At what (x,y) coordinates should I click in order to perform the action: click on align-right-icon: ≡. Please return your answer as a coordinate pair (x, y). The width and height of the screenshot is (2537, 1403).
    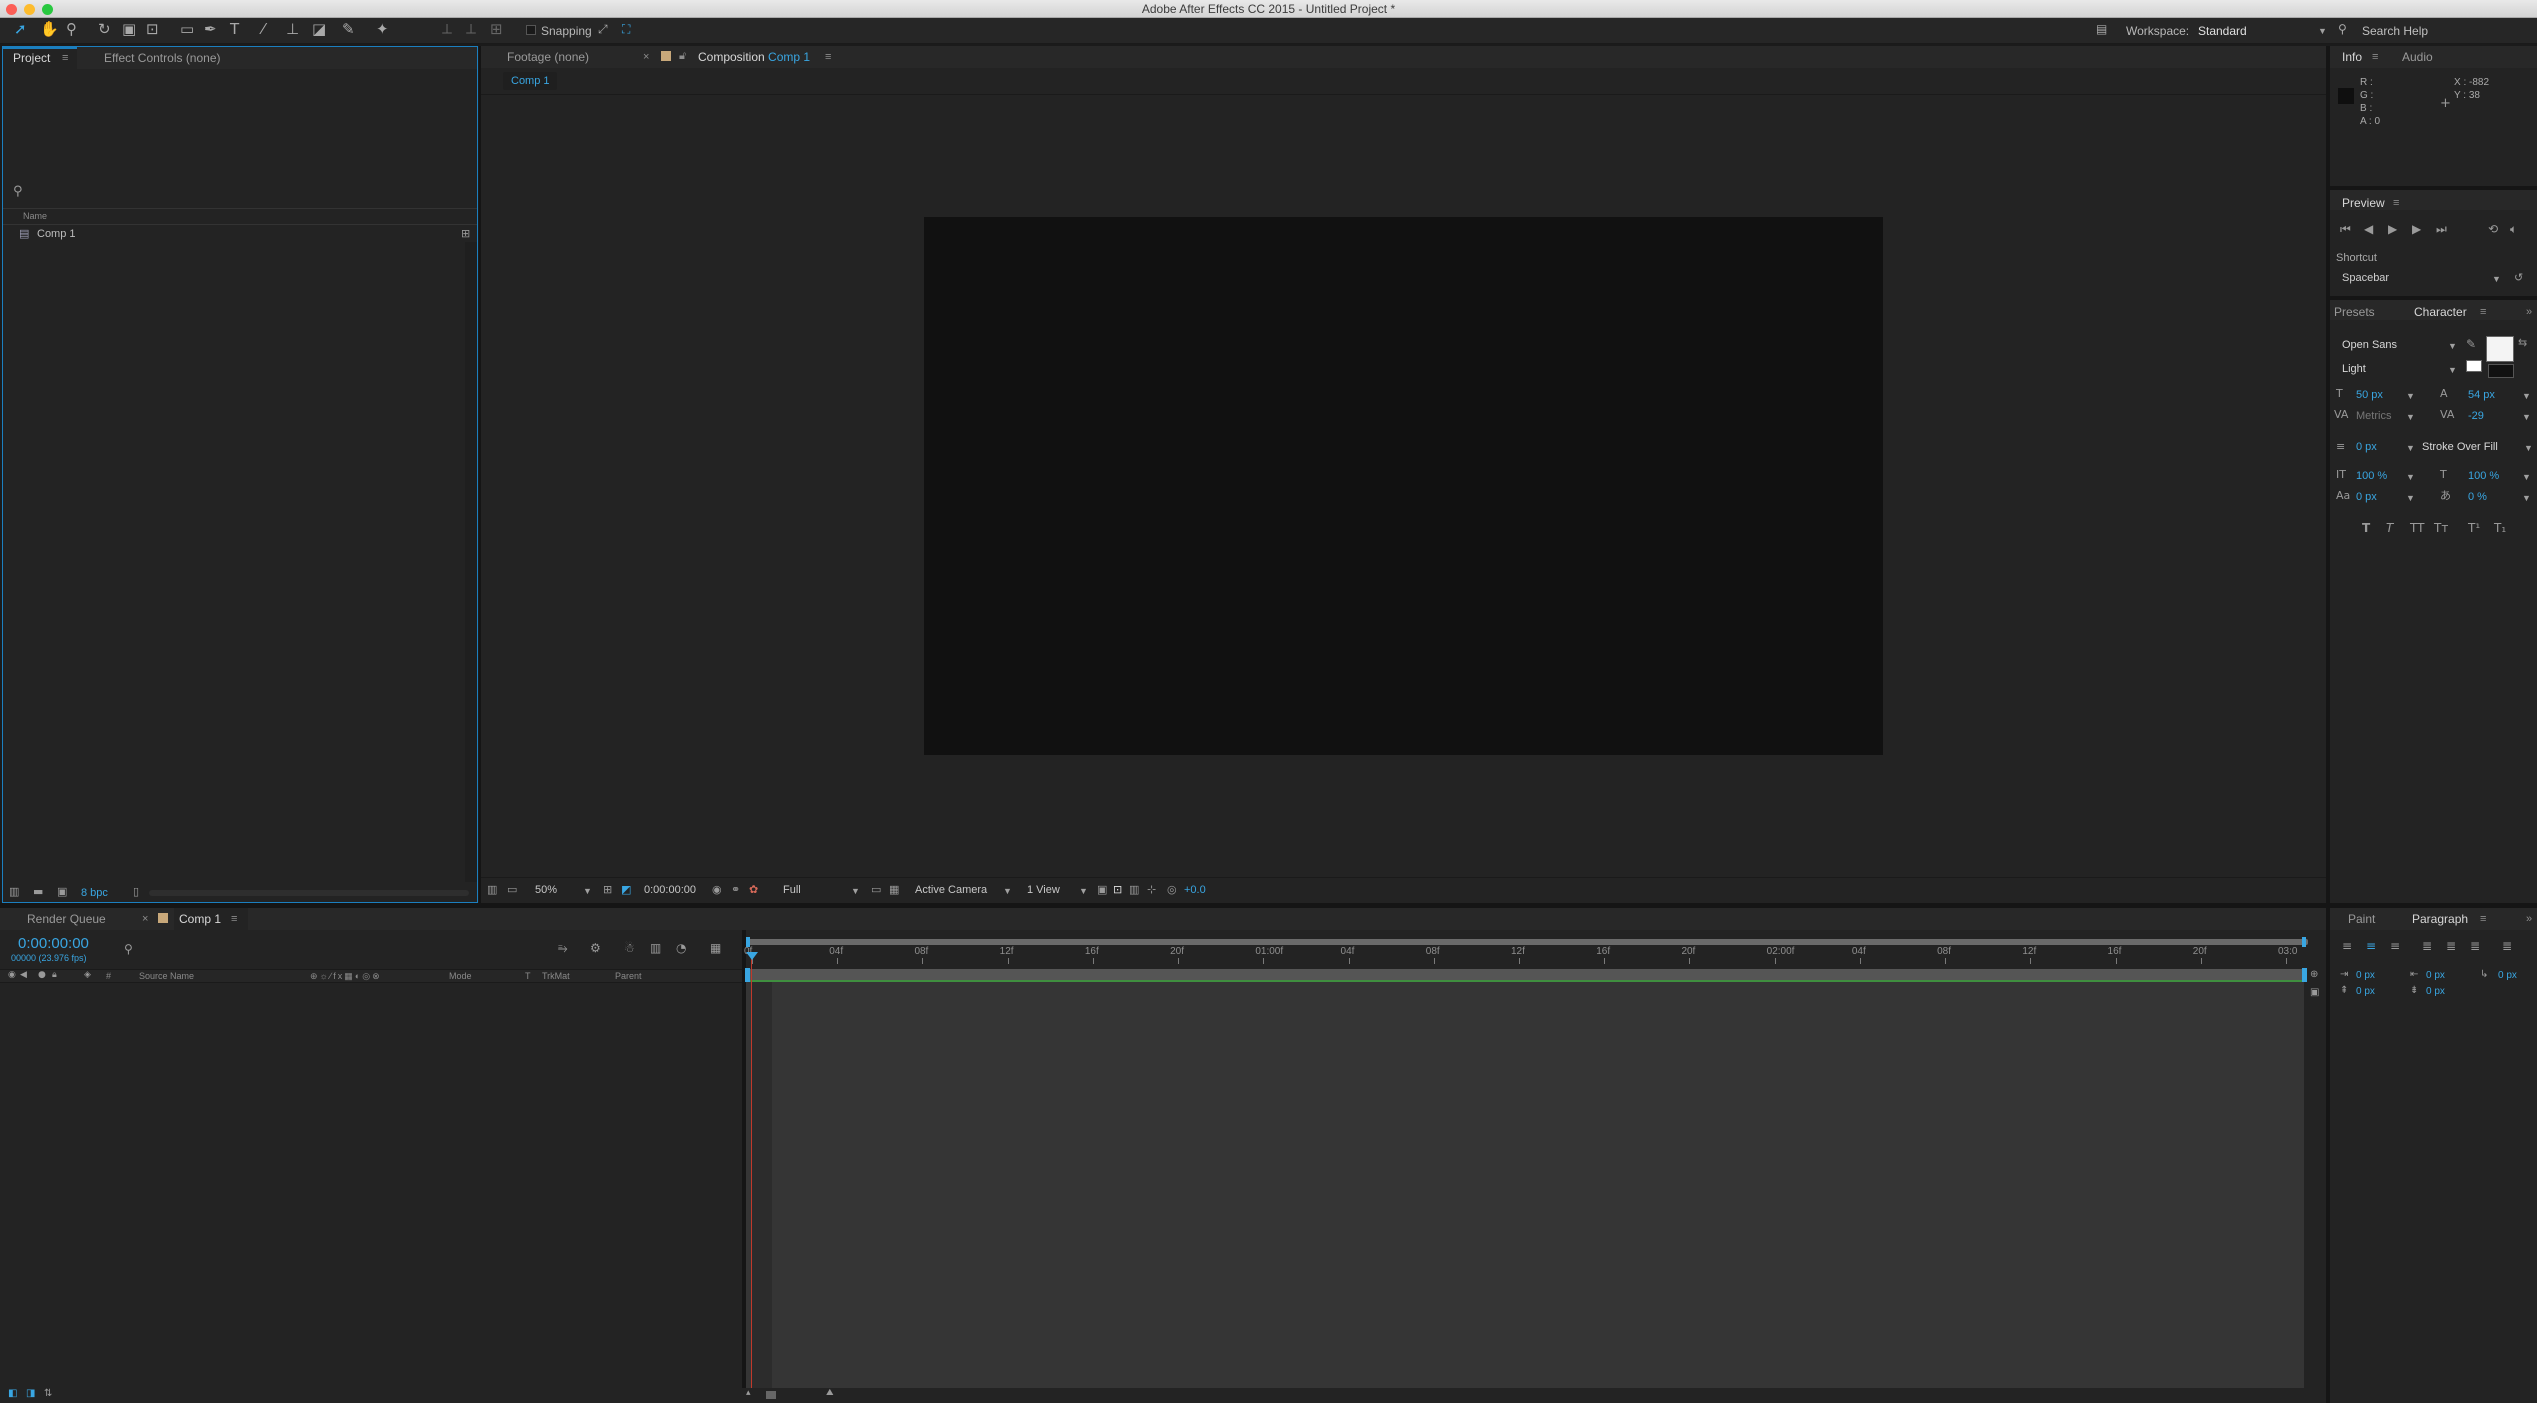
    Looking at the image, I should click on (2395, 946).